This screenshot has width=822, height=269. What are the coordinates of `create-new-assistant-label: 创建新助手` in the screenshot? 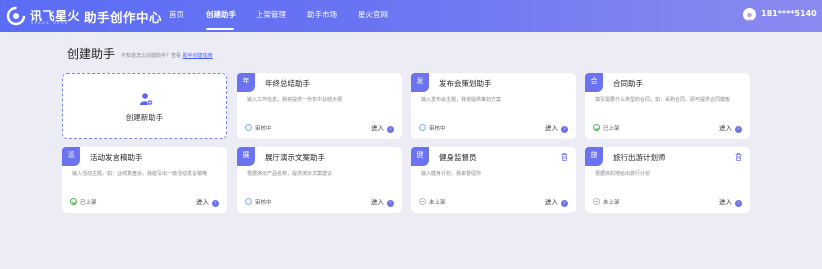 It's located at (144, 117).